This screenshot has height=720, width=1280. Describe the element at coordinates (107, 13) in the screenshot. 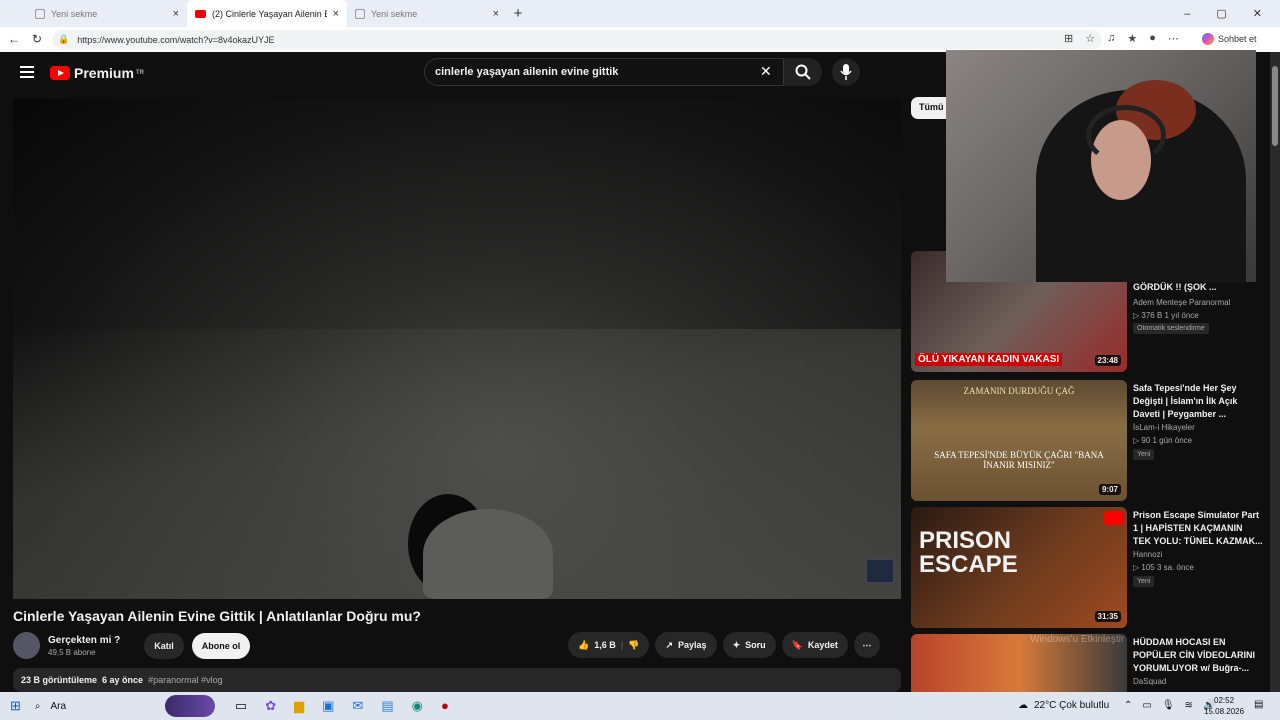

I see `tab-1: Yeni sekme ×` at that location.